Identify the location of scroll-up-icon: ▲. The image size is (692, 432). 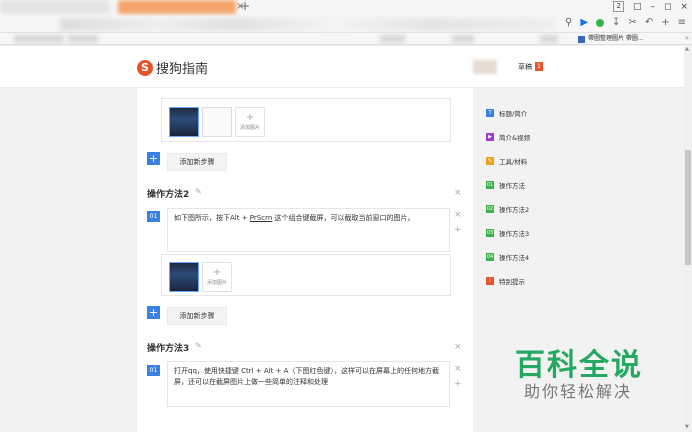
(687, 49).